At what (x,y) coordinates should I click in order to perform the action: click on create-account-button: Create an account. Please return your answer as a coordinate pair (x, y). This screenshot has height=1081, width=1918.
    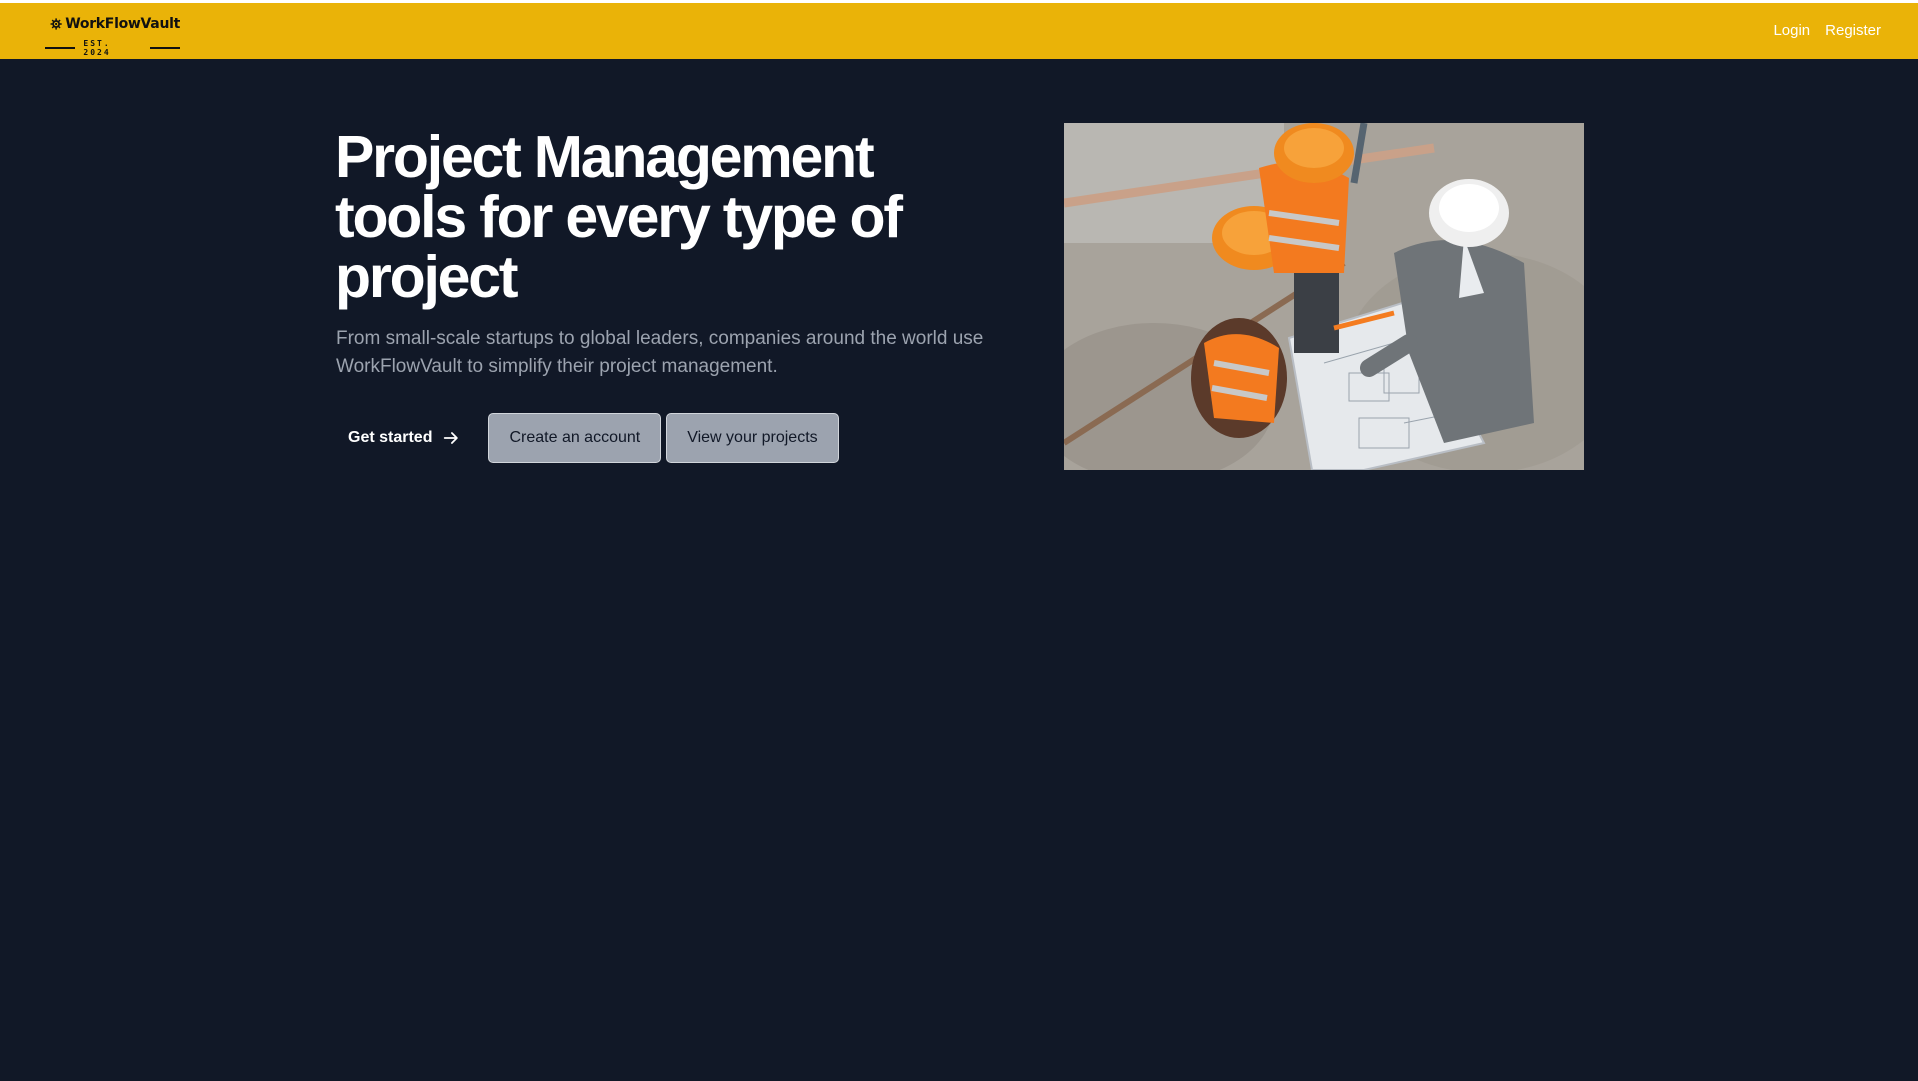
    Looking at the image, I should click on (575, 438).